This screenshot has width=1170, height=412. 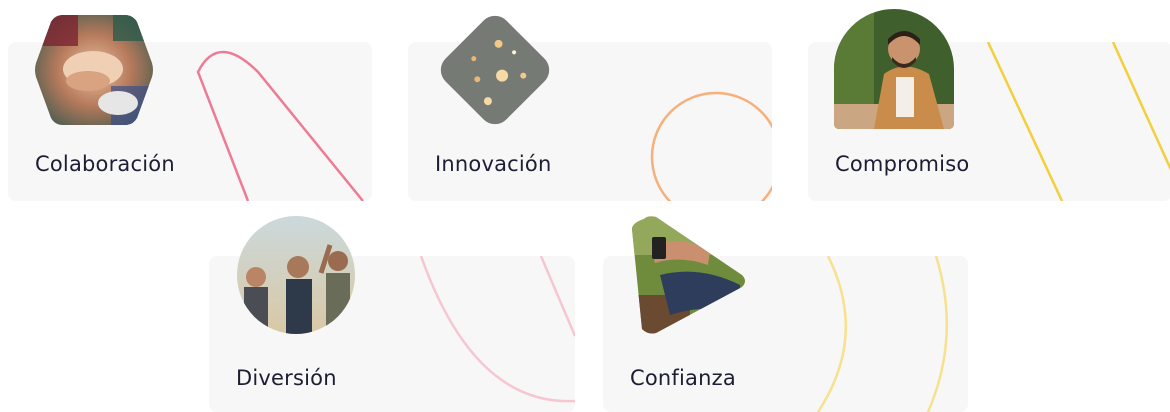 What do you see at coordinates (683, 378) in the screenshot?
I see `value-title: Confianza` at bounding box center [683, 378].